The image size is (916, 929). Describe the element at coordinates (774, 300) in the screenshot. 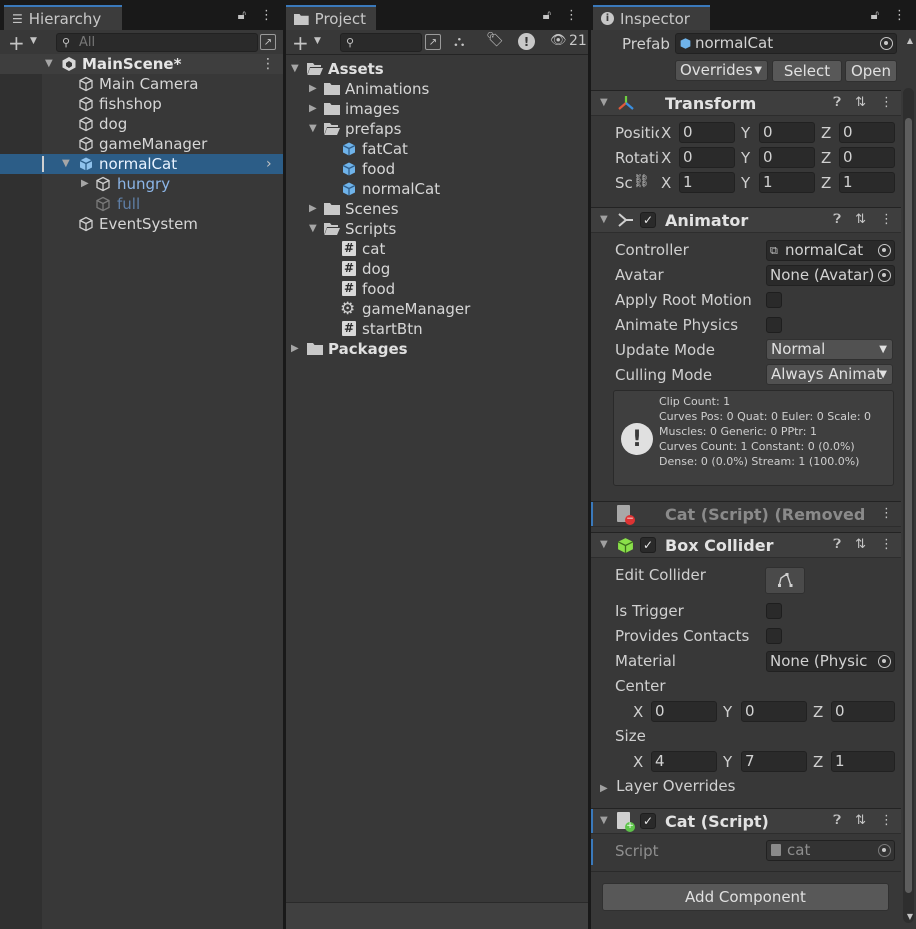

I see `apply-root-motion-checkbox` at that location.